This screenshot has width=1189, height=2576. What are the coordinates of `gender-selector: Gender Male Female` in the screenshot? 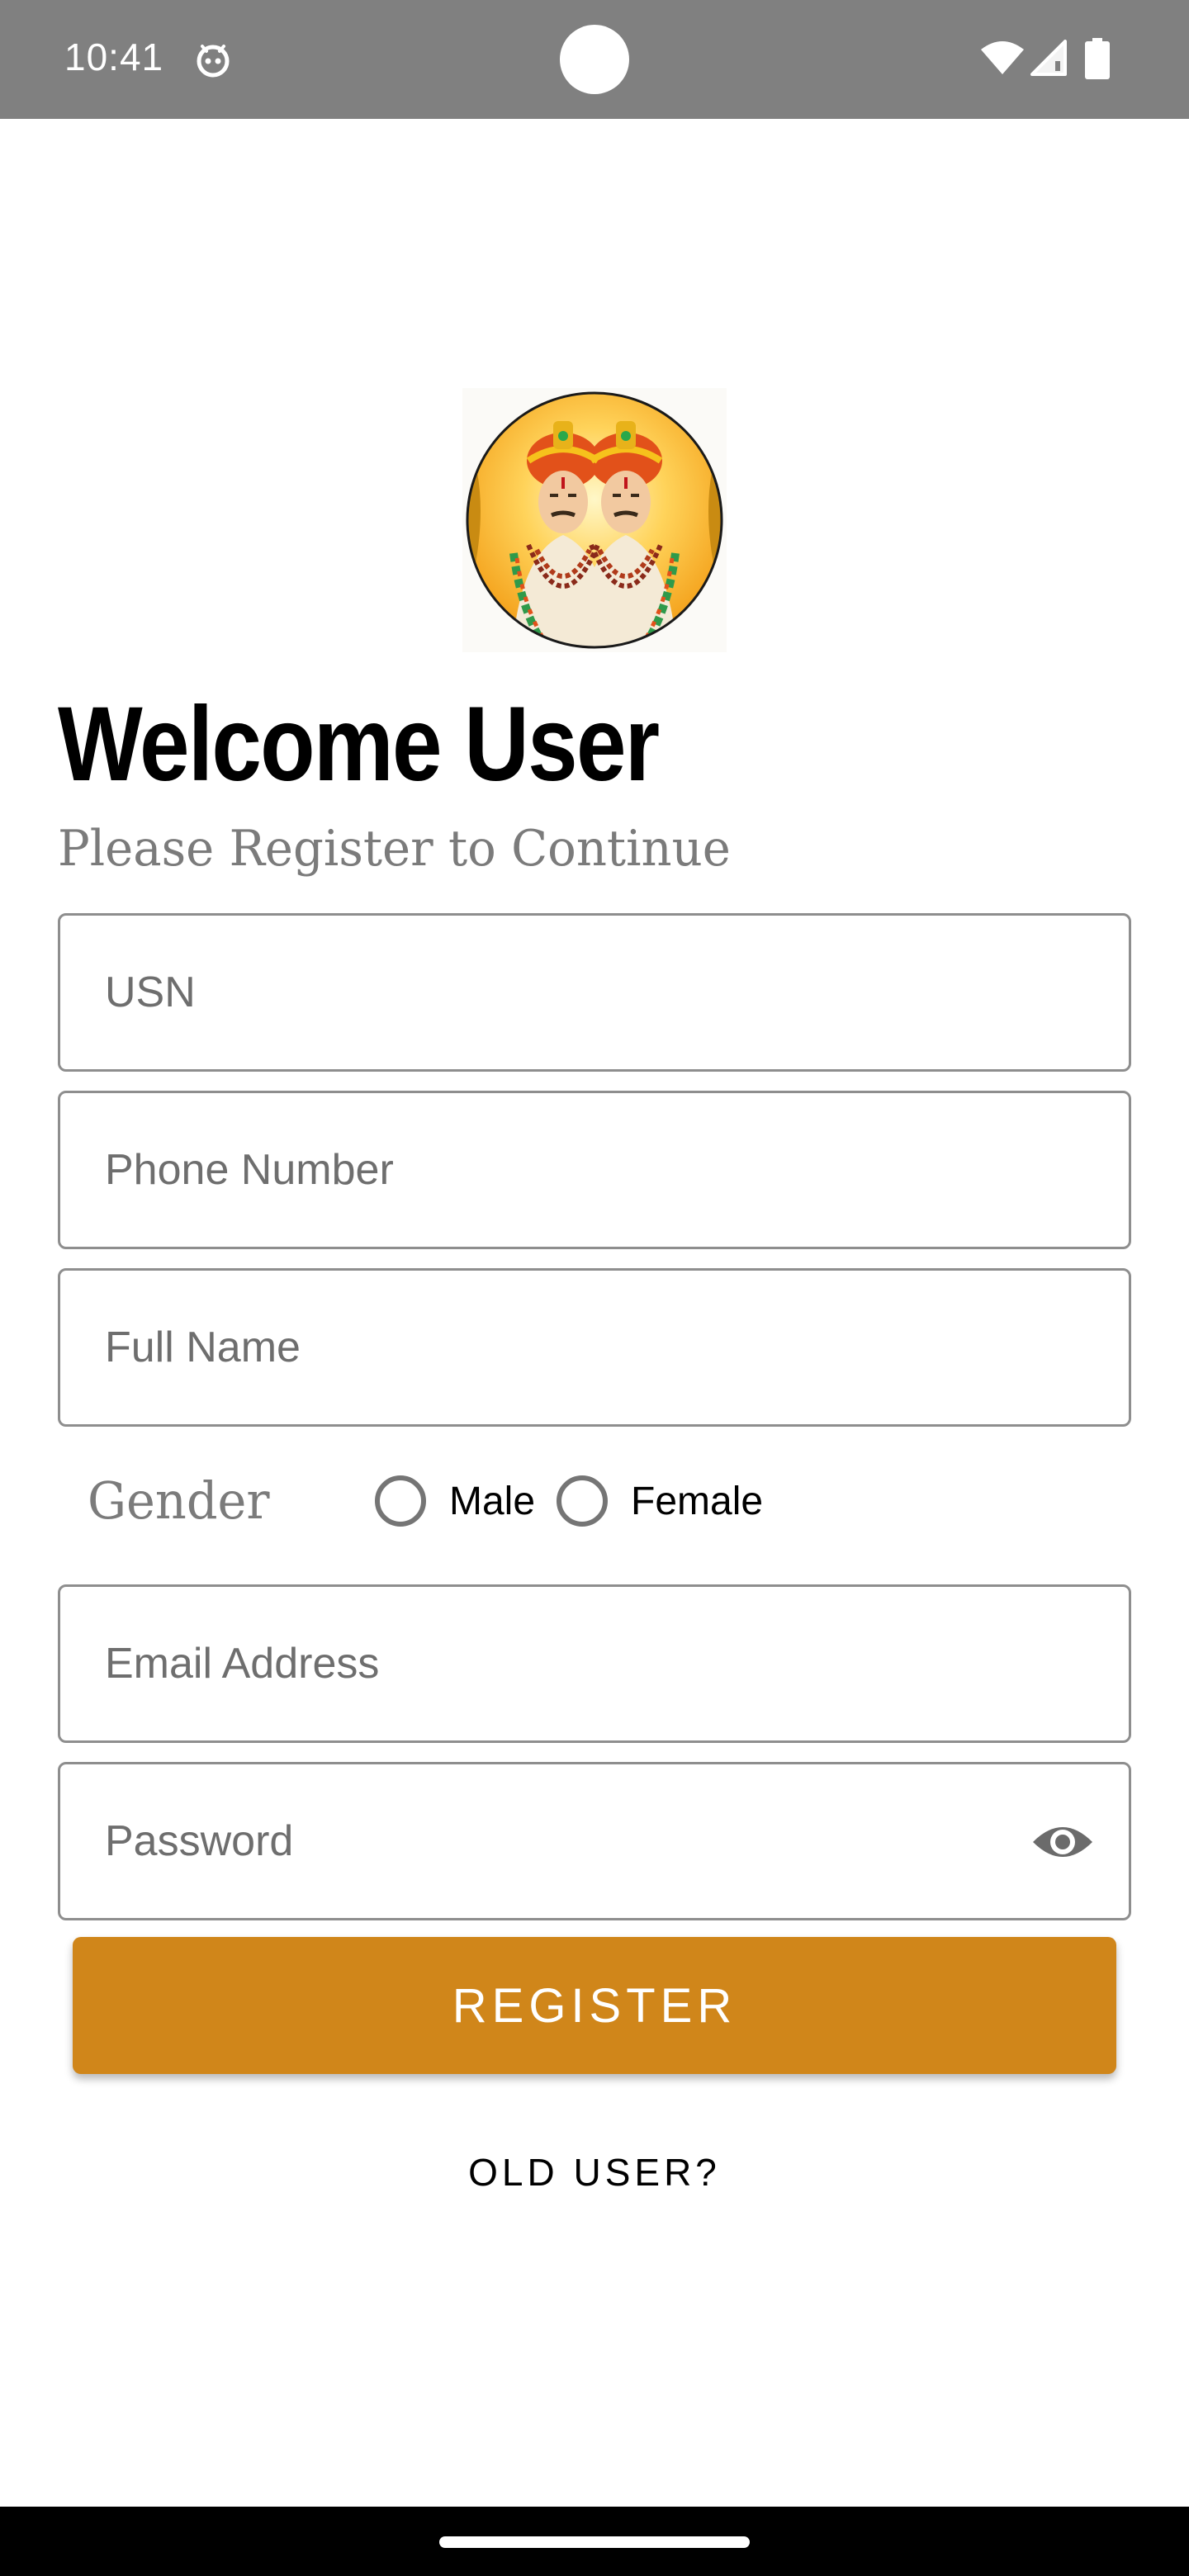 It's located at (594, 1502).